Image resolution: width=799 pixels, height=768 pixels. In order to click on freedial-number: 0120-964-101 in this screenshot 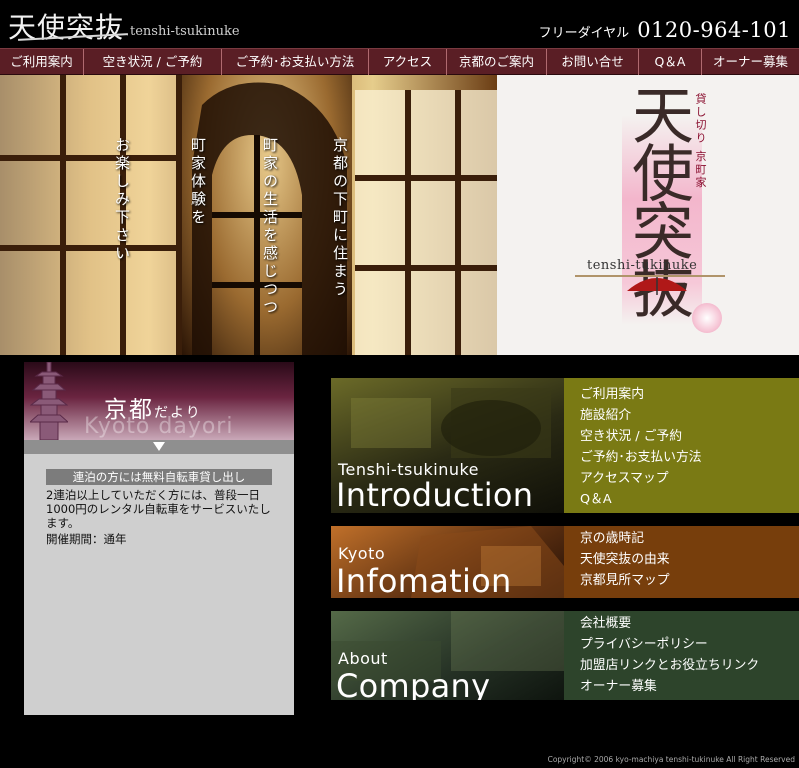, I will do `click(714, 30)`.